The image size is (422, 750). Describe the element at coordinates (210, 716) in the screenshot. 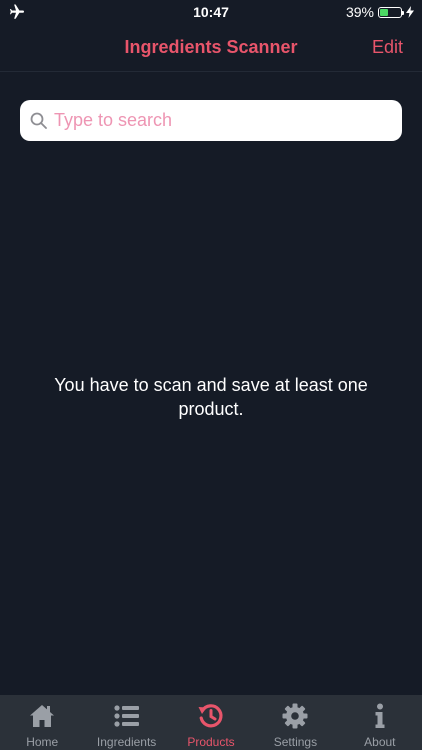

I see `history-icon` at that location.